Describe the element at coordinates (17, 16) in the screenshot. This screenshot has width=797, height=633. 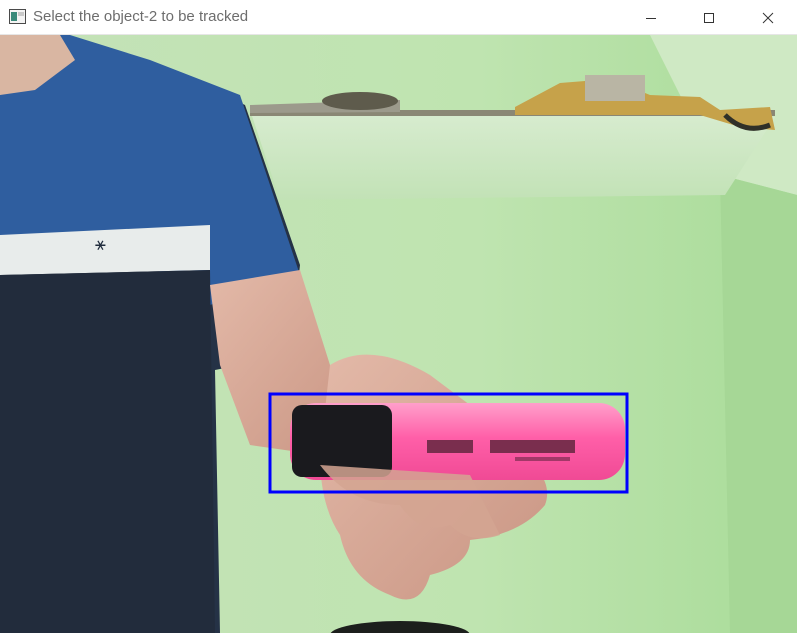
I see `app-window-icon` at that location.